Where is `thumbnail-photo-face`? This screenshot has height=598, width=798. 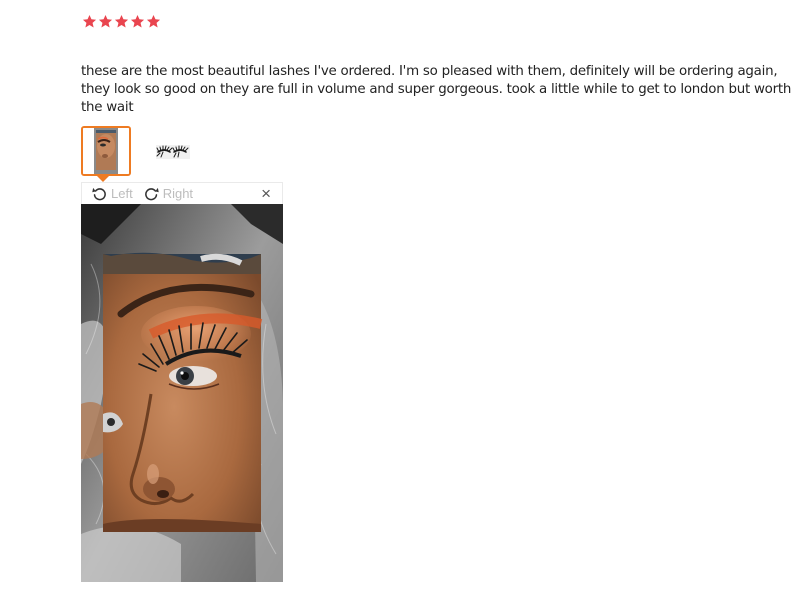
thumbnail-photo-face is located at coordinates (106, 151).